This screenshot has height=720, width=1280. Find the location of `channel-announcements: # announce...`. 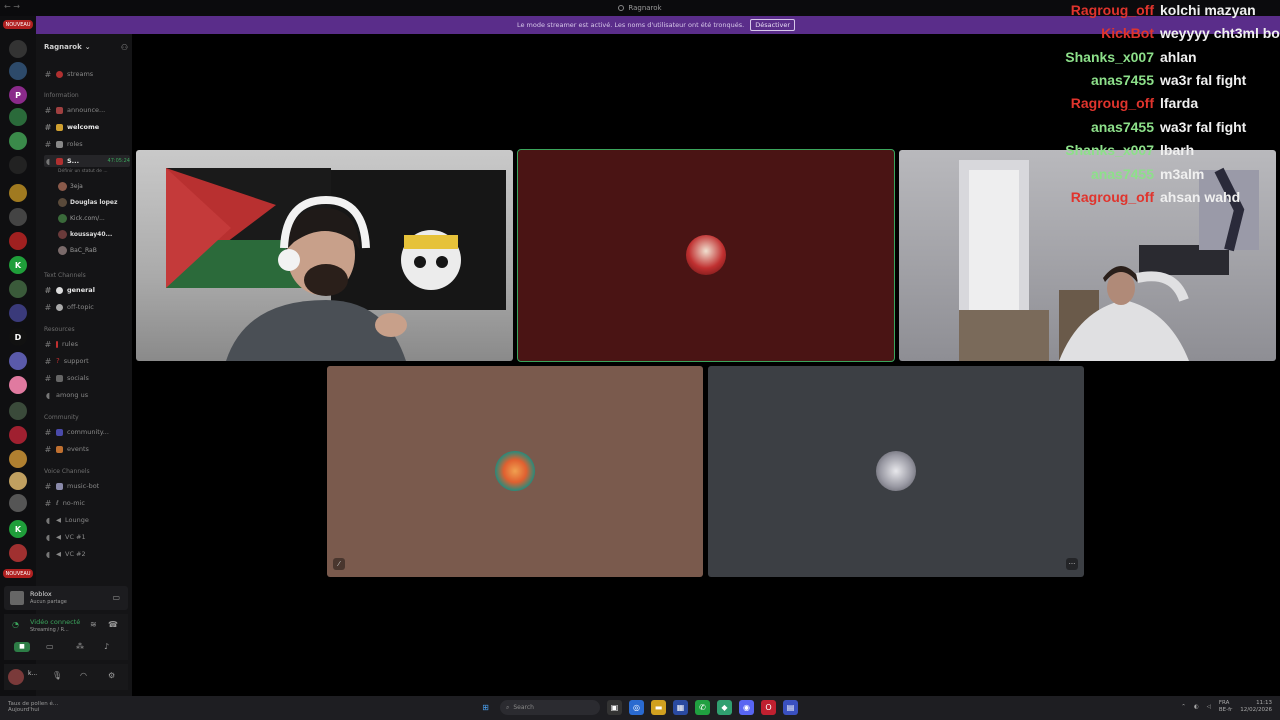

channel-announcements: # announce... is located at coordinates (87, 110).